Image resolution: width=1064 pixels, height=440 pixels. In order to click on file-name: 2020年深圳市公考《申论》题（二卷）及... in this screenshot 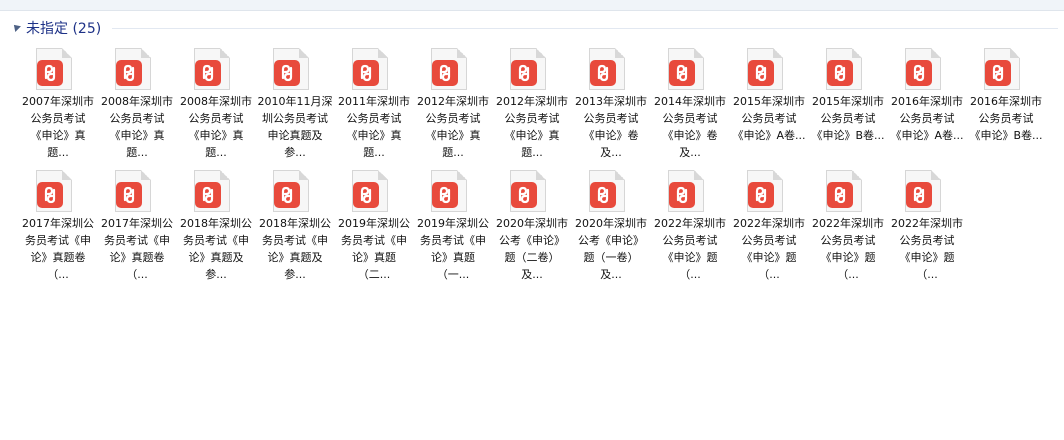, I will do `click(532, 249)`.